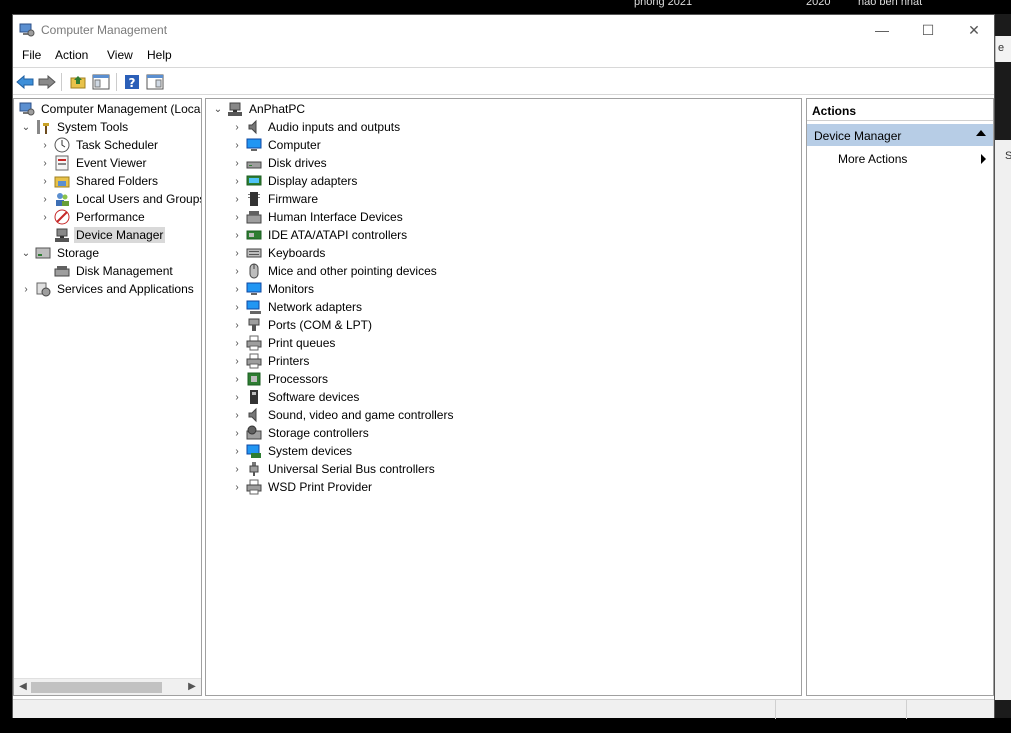 This screenshot has width=1011, height=733. What do you see at coordinates (47, 82) in the screenshot?
I see `forward-arrow-icon` at bounding box center [47, 82].